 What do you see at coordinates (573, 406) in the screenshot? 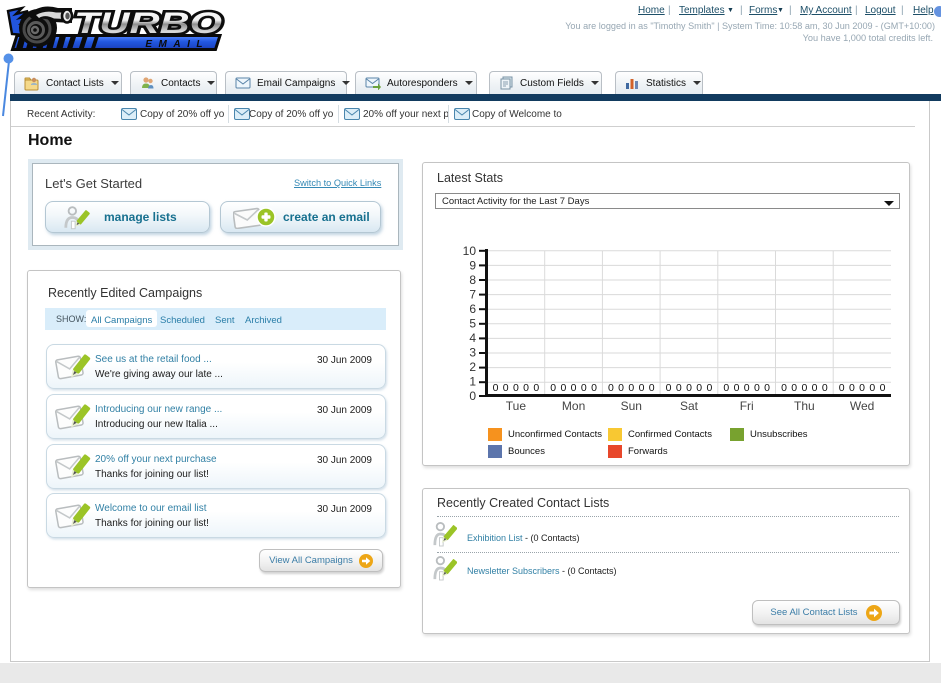
I see `svg-text: Mon` at bounding box center [573, 406].